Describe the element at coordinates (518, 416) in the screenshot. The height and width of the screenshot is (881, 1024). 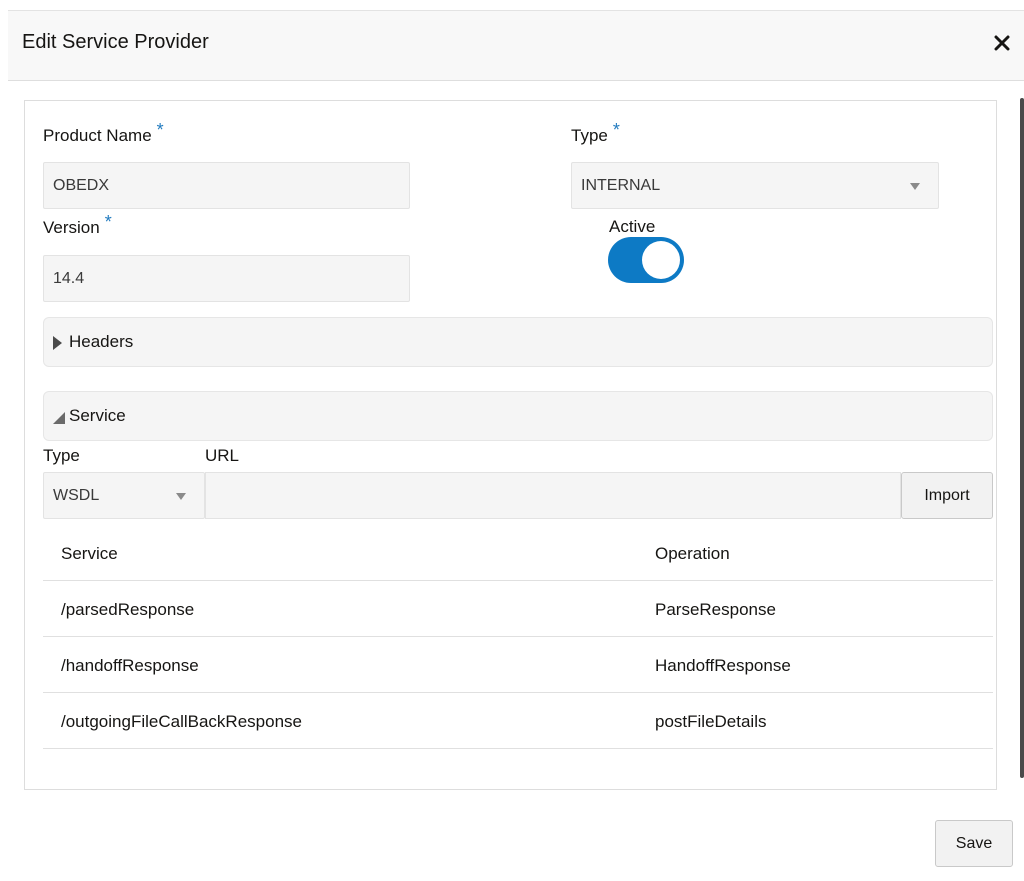
I see `service-section-toggle: Service` at that location.